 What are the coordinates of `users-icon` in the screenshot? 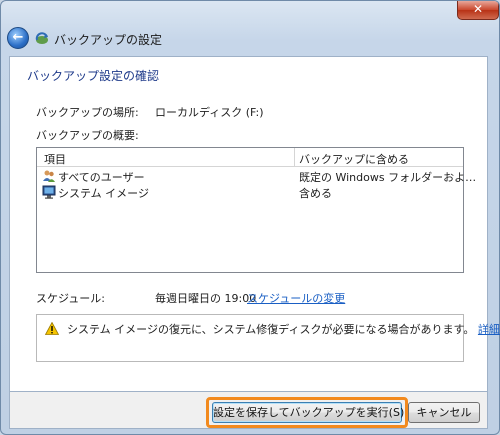 It's located at (49, 176).